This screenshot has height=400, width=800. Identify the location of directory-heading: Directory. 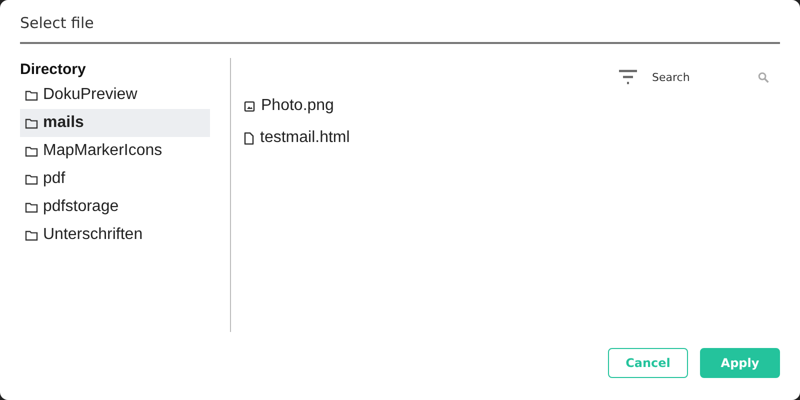
(53, 69).